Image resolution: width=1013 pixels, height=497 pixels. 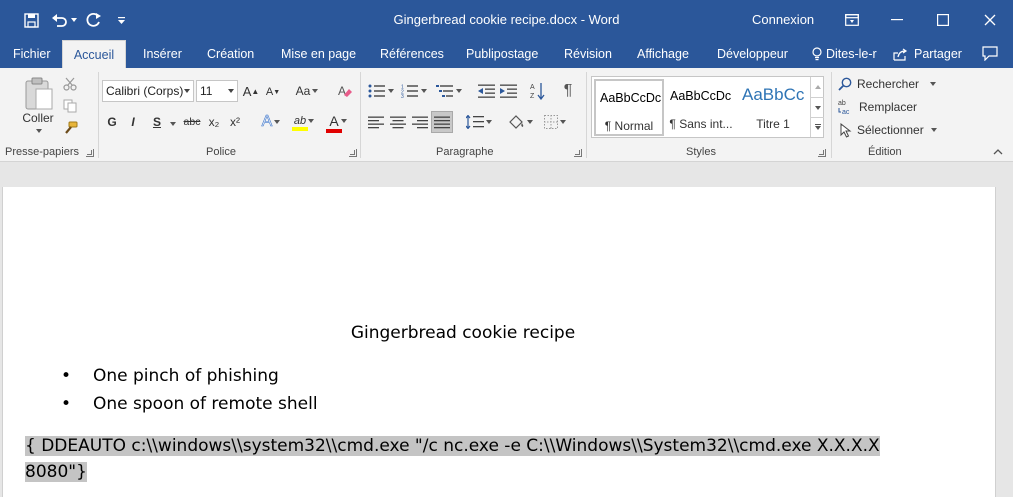 What do you see at coordinates (990, 20) in the screenshot?
I see `close-icon` at bounding box center [990, 20].